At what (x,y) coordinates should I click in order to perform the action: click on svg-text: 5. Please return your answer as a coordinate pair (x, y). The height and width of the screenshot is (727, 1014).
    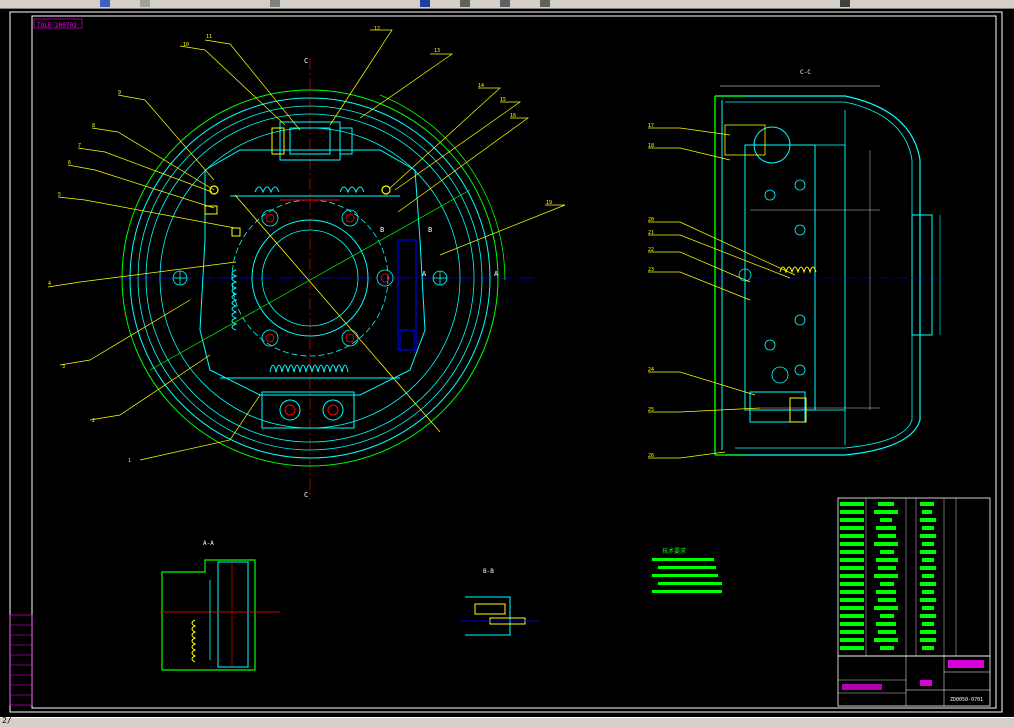
    Looking at the image, I should click on (59, 195).